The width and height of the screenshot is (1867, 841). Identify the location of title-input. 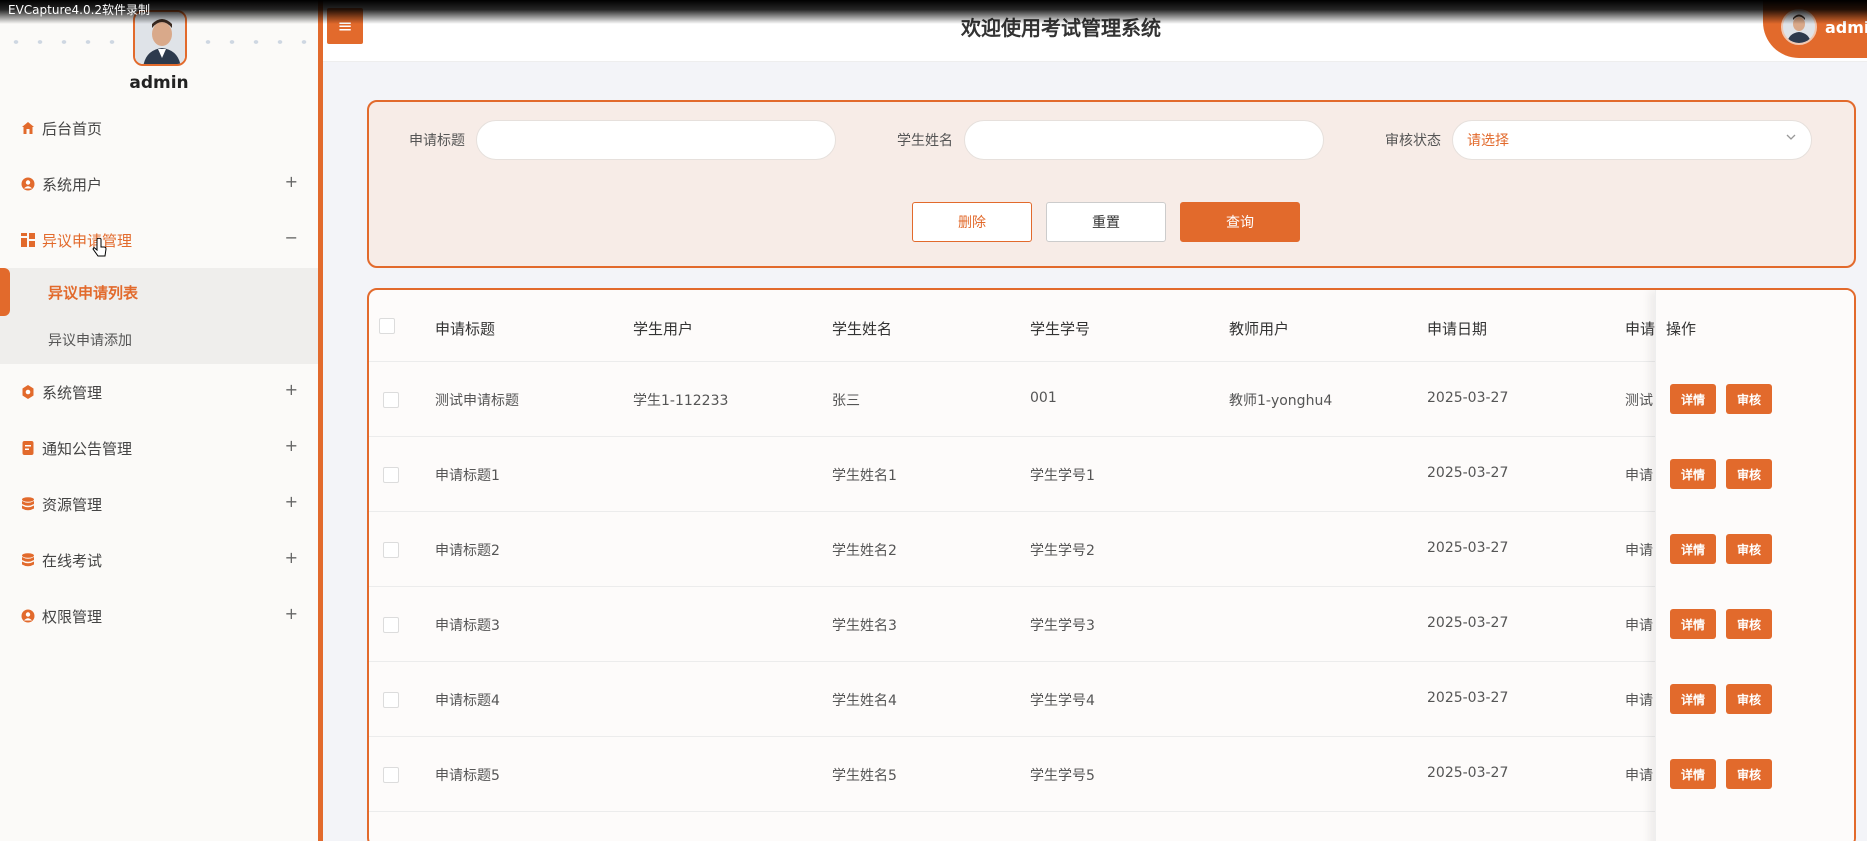
(656, 140).